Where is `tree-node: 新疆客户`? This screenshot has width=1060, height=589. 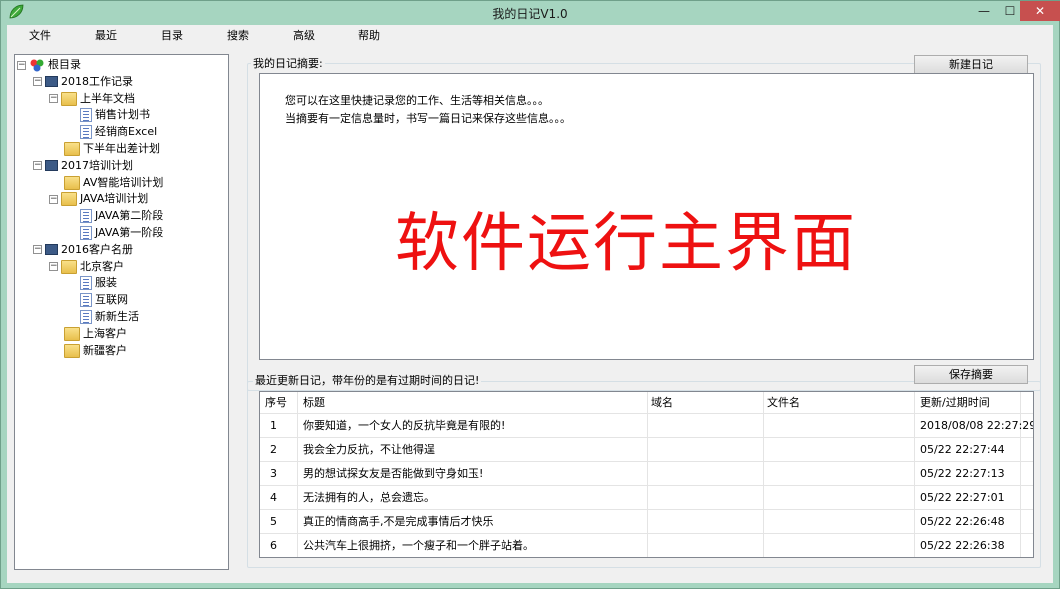 tree-node: 新疆客户 is located at coordinates (88, 350).